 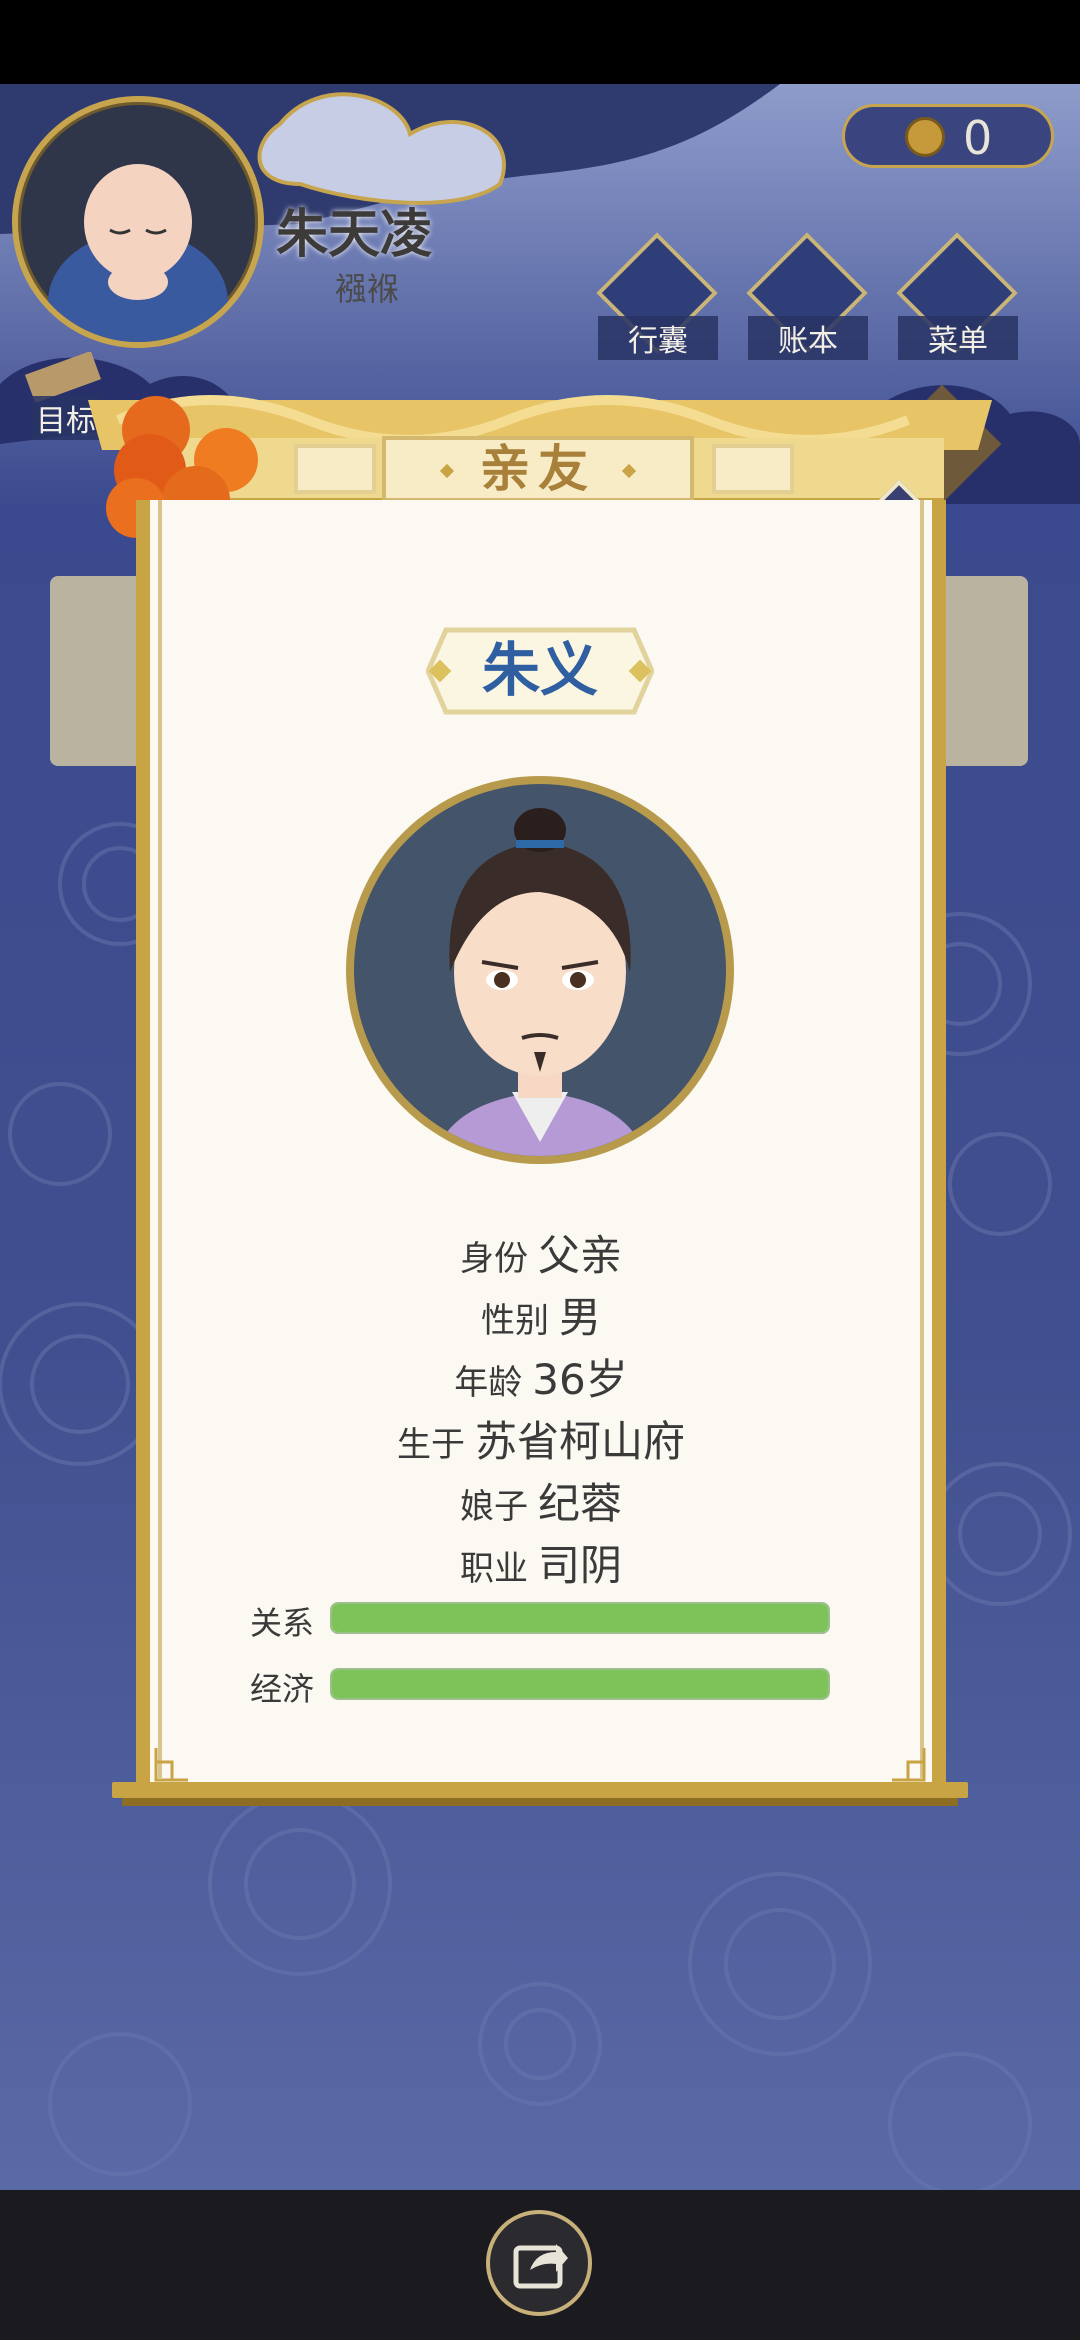 I want to click on player-avatar, so click(x=138, y=222).